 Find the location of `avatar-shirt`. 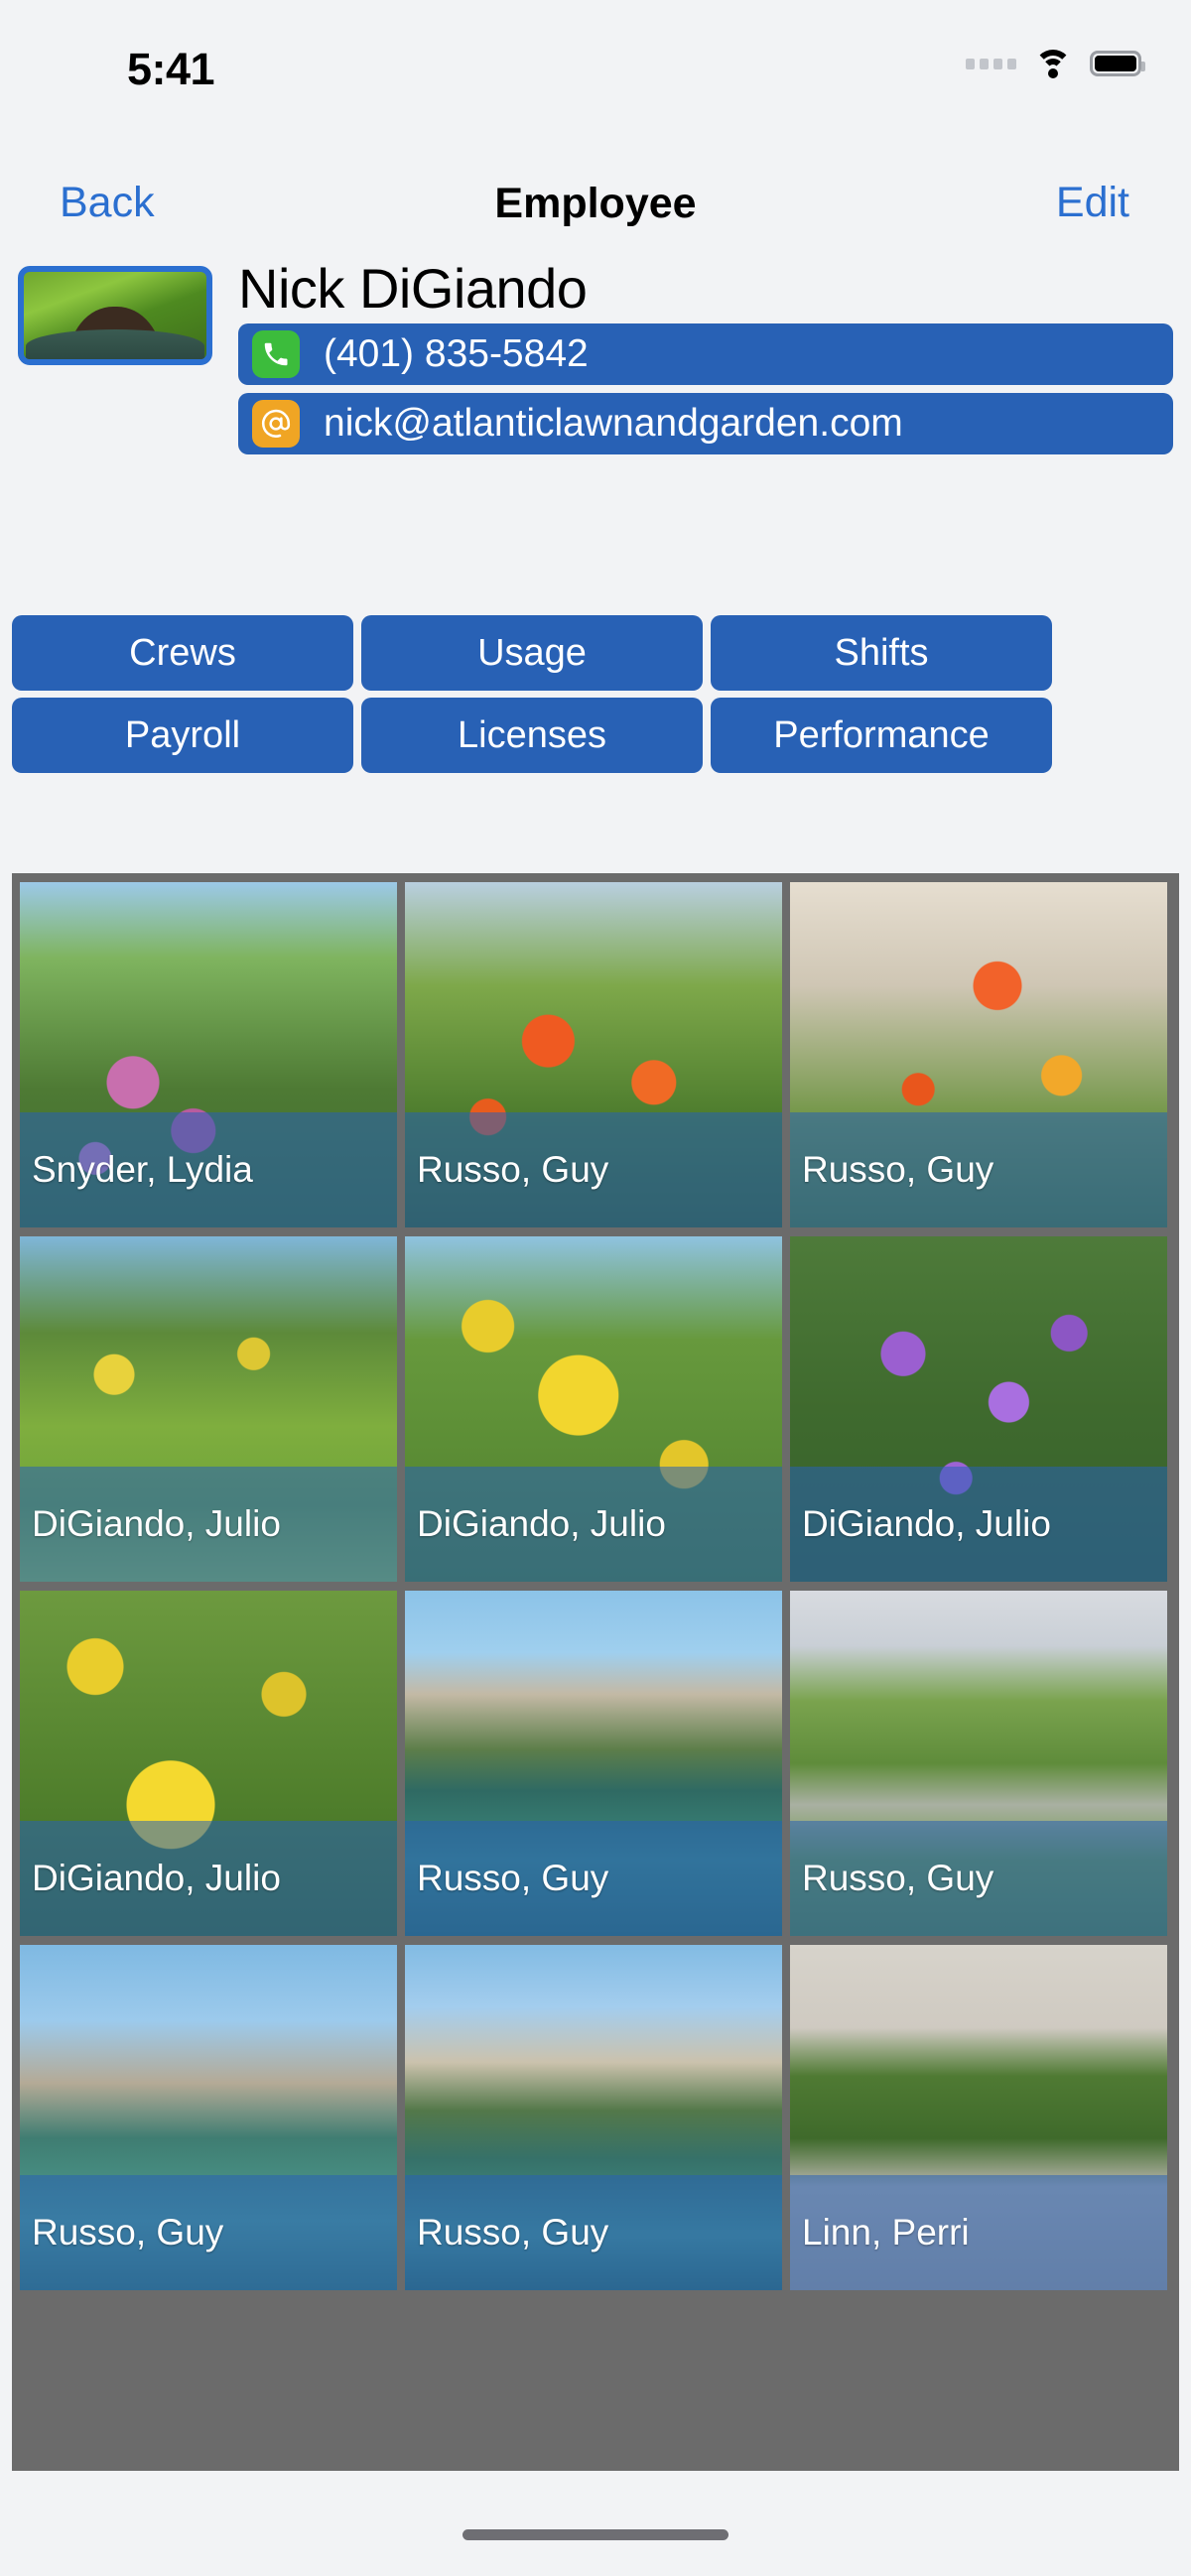

avatar-shirt is located at coordinates (115, 344).